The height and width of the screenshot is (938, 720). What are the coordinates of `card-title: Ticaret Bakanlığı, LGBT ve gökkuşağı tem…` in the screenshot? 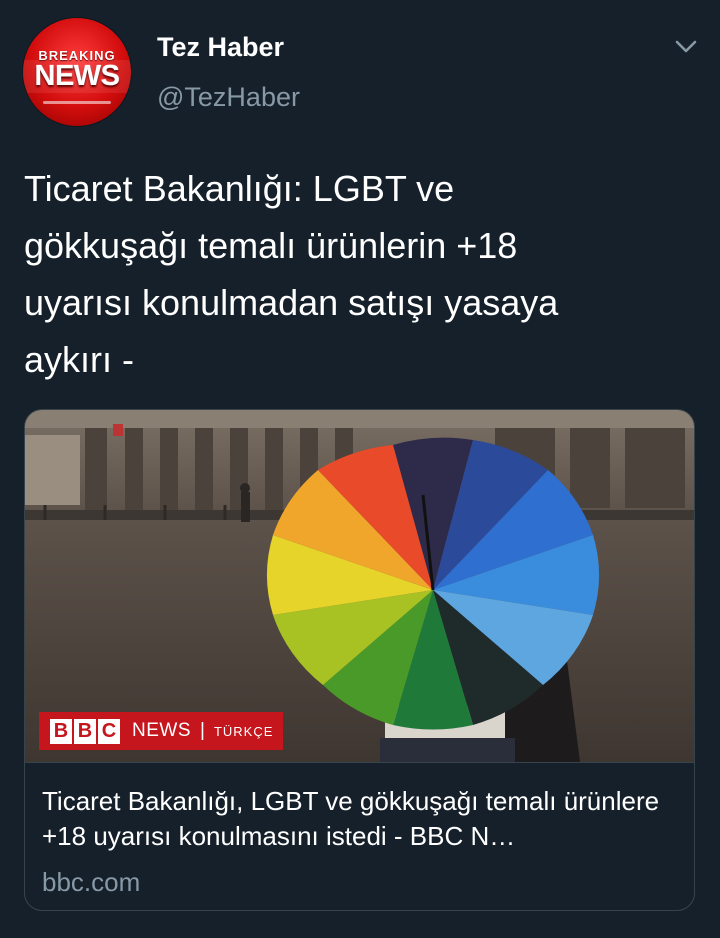 It's located at (362, 819).